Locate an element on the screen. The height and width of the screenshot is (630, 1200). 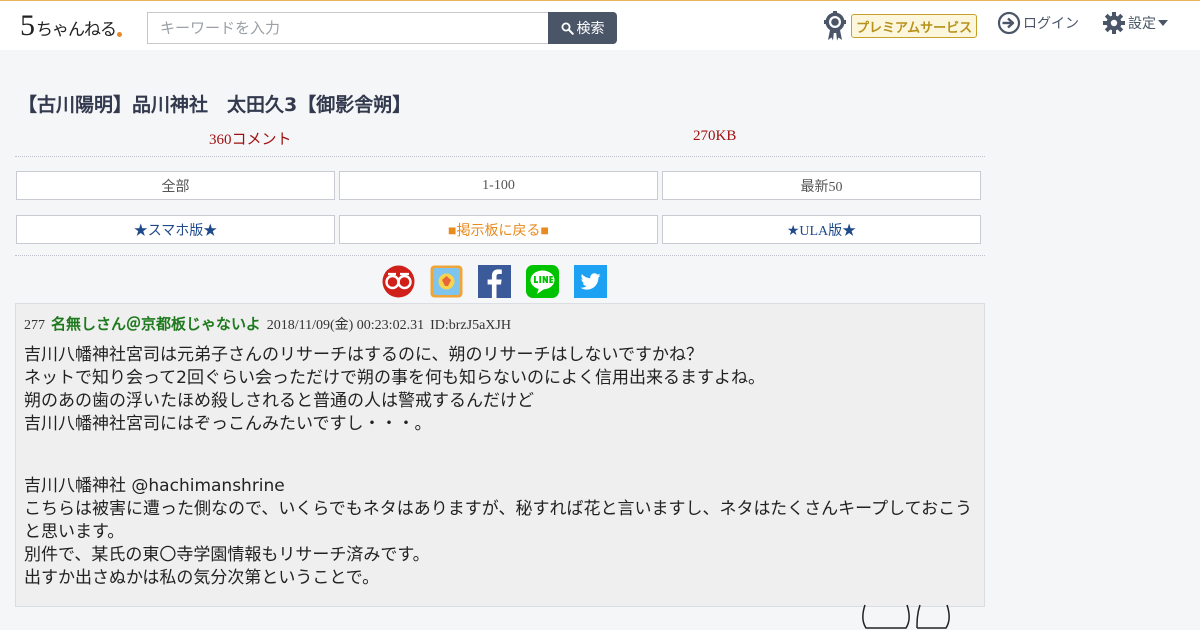
premium-badge: プレミアムサービス is located at coordinates (914, 26).